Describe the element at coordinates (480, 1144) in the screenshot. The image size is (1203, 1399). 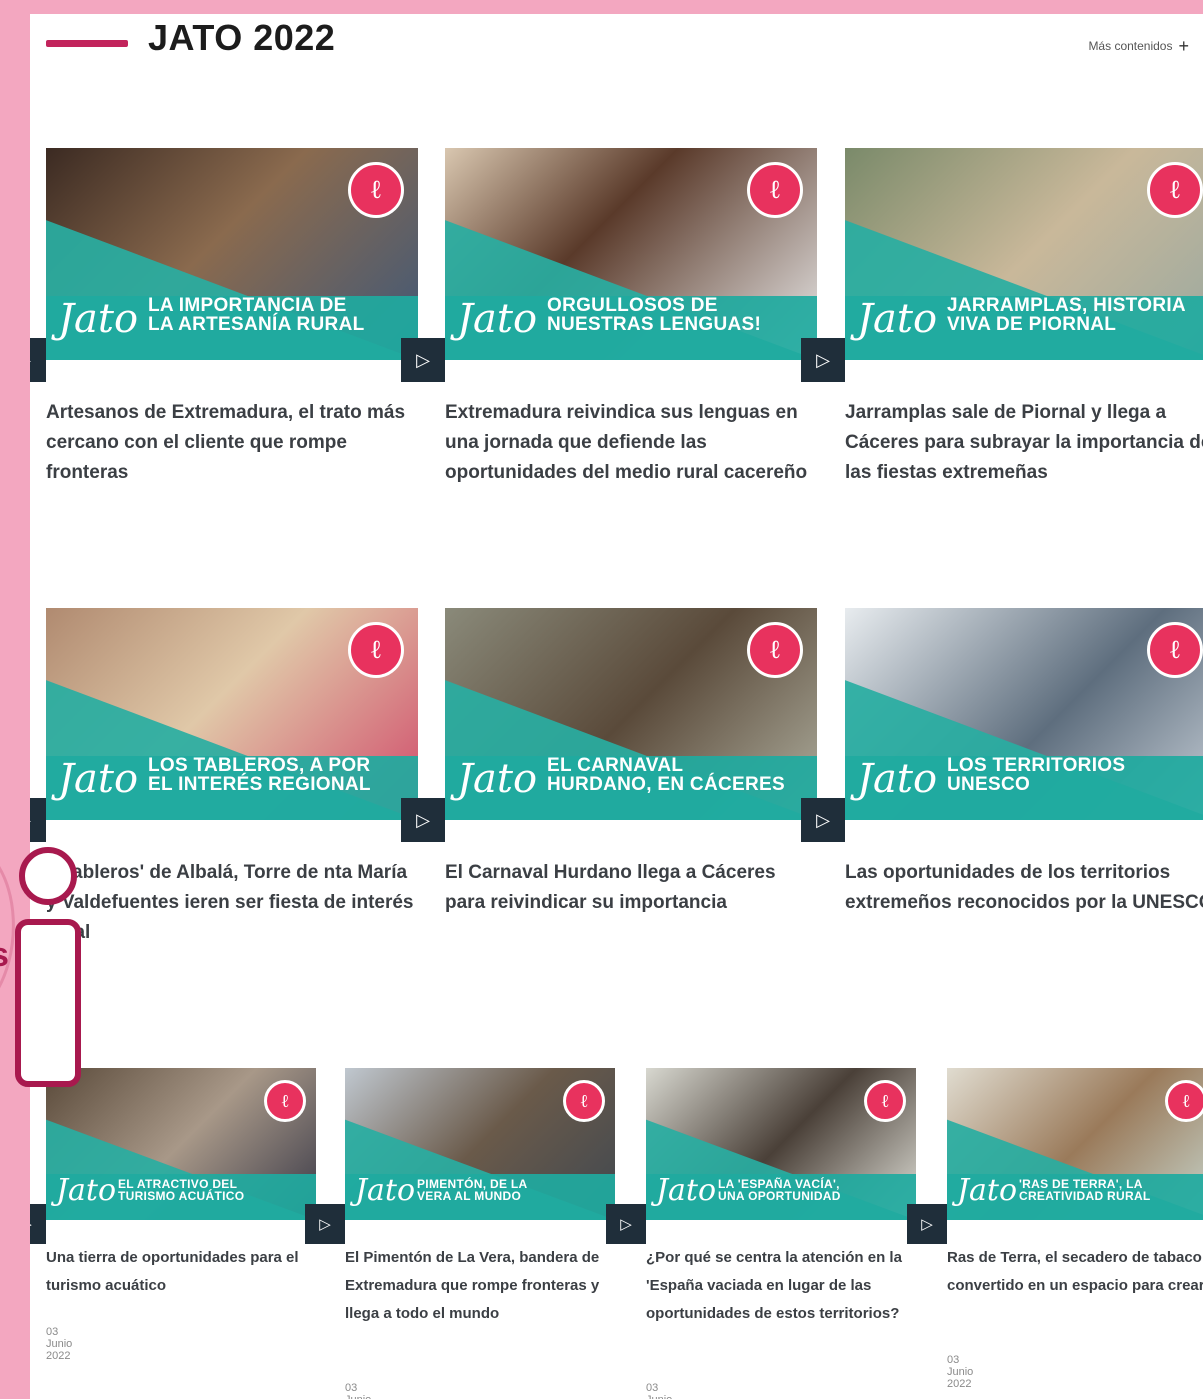
I see `video-thumbnail: Jato PIMENTÓN, DE LA VERA AL MUNDO ℓ` at that location.